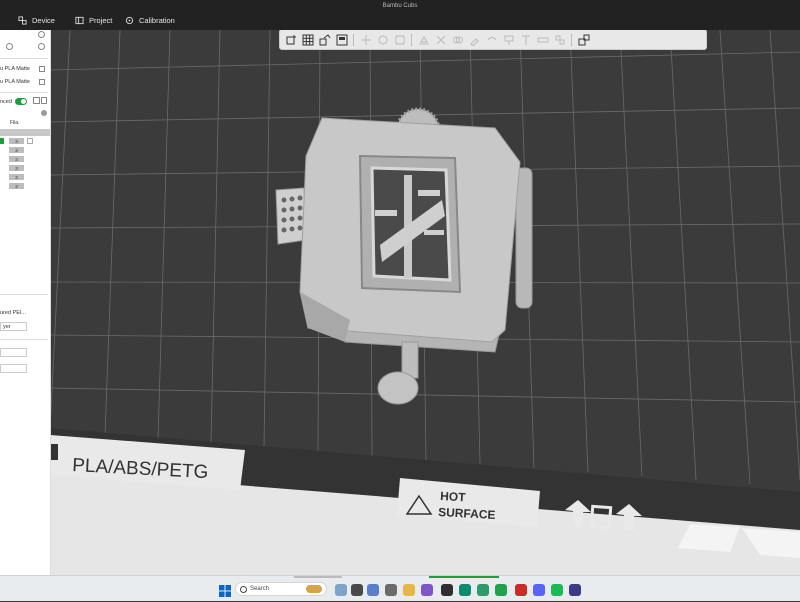 The height and width of the screenshot is (602, 800). Describe the element at coordinates (501, 590) in the screenshot. I see `bambu-studio-icon` at that location.